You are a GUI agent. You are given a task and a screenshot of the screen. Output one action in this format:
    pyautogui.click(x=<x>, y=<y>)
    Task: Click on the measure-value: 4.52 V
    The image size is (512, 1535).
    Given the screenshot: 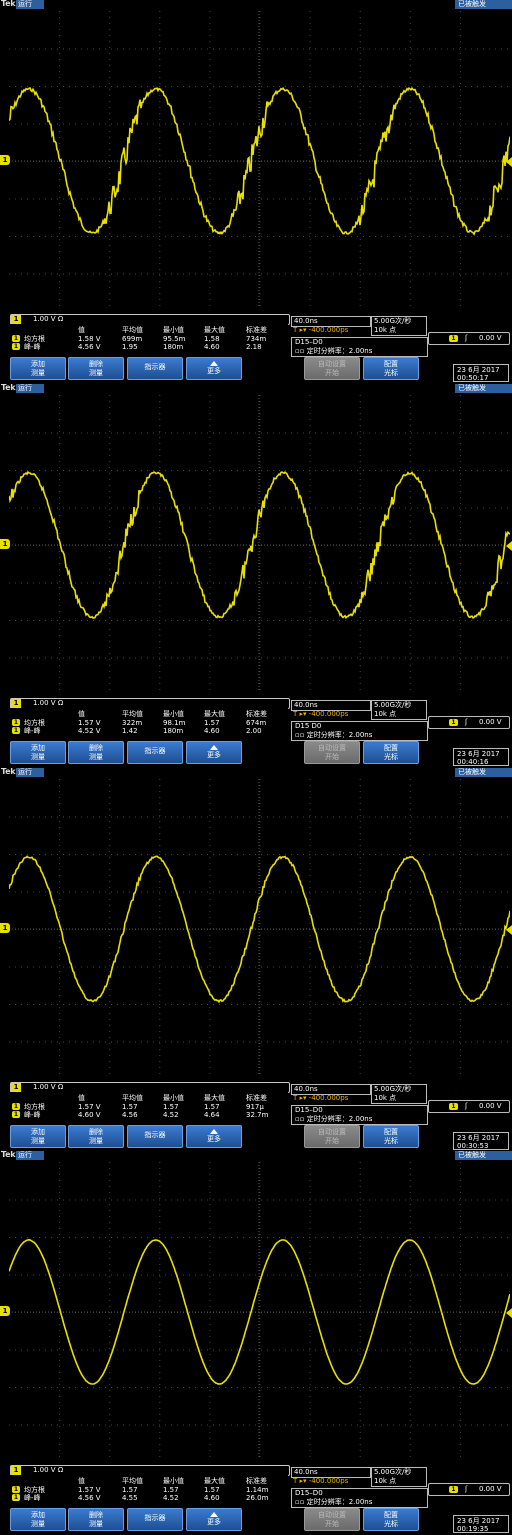 What is the action you would take?
    pyautogui.click(x=89, y=731)
    